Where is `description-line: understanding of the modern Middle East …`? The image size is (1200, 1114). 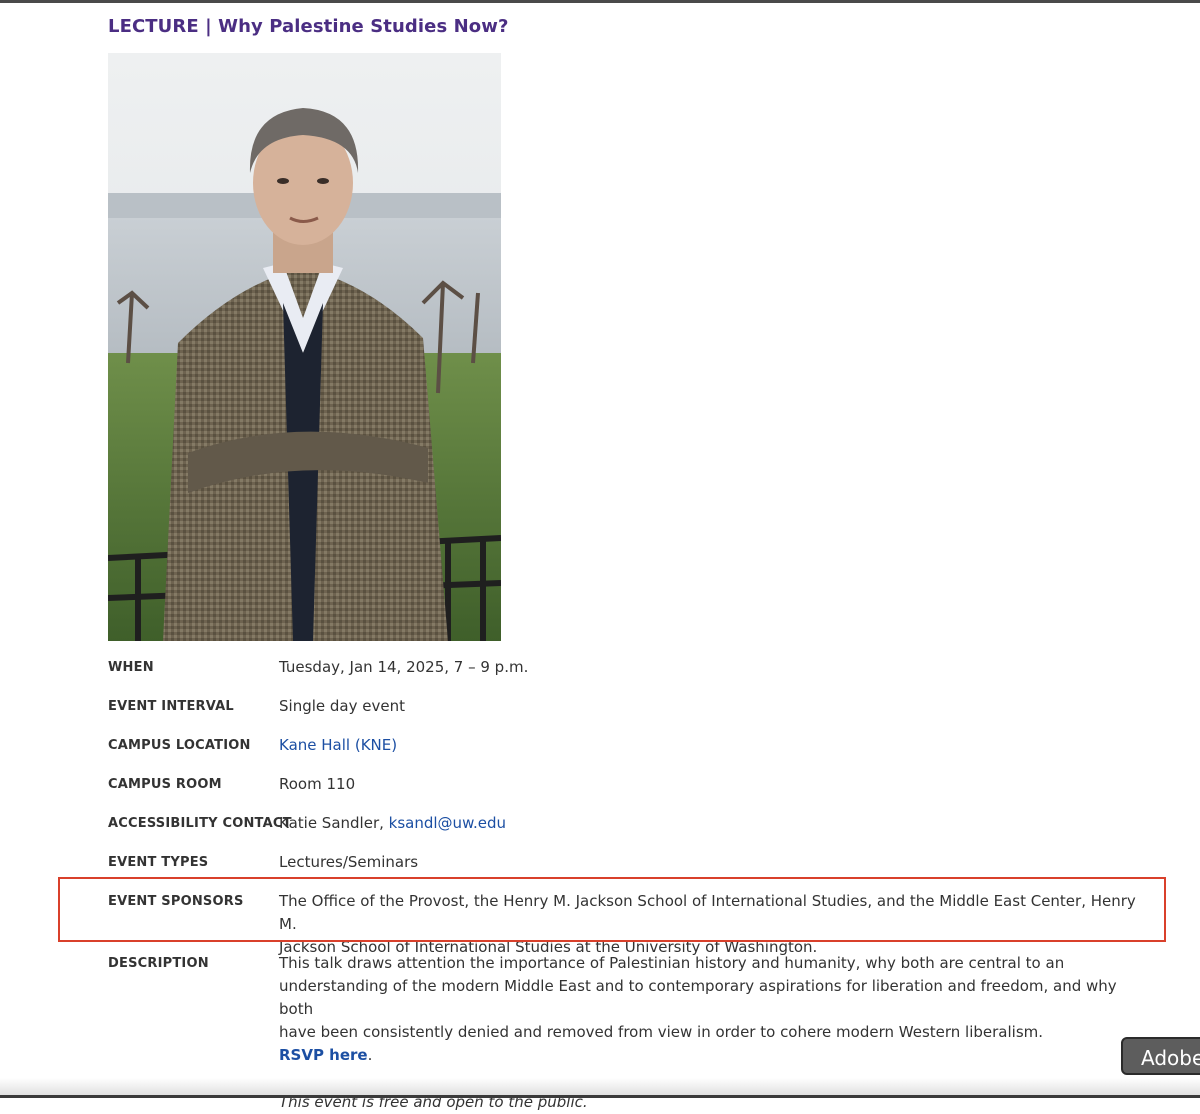
description-line: understanding of the modern Middle East … is located at coordinates (698, 997).